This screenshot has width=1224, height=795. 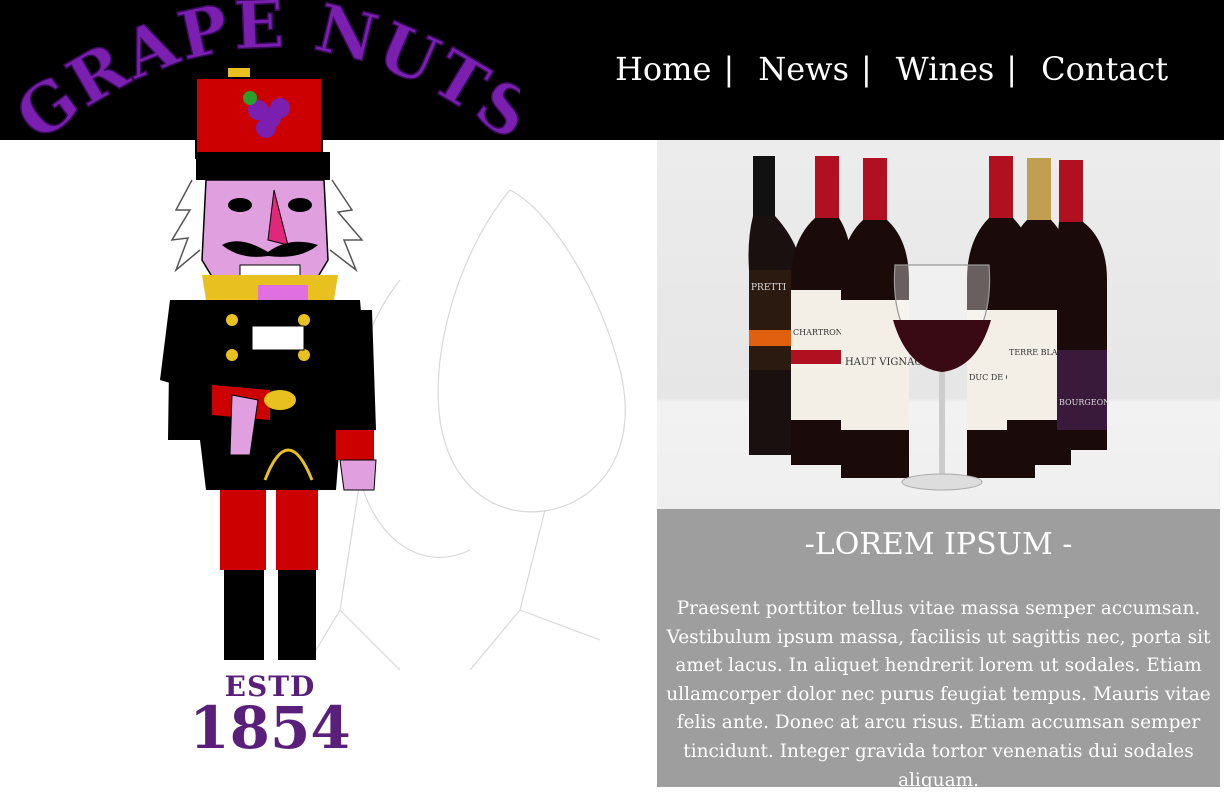 I want to click on main-nav: Home | News | Wines | Contact, so click(x=891, y=69).